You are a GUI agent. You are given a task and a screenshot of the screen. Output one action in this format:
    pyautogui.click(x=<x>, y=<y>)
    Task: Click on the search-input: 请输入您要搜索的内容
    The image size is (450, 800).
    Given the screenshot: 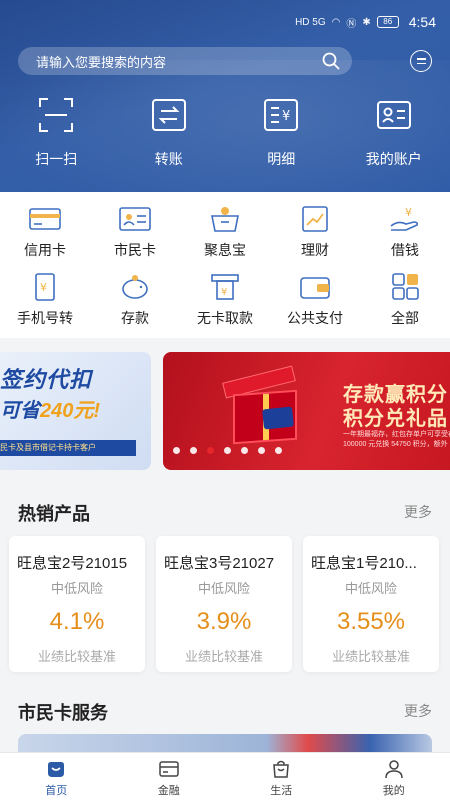 What is the action you would take?
    pyautogui.click(x=185, y=61)
    